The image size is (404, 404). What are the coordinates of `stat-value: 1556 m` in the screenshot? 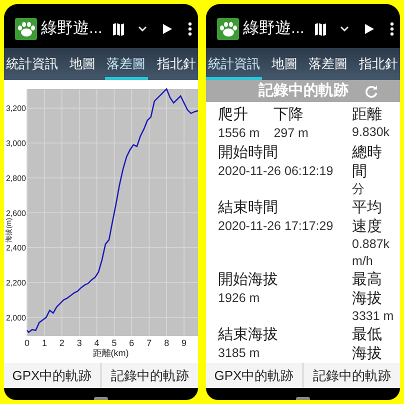 It's located at (239, 133).